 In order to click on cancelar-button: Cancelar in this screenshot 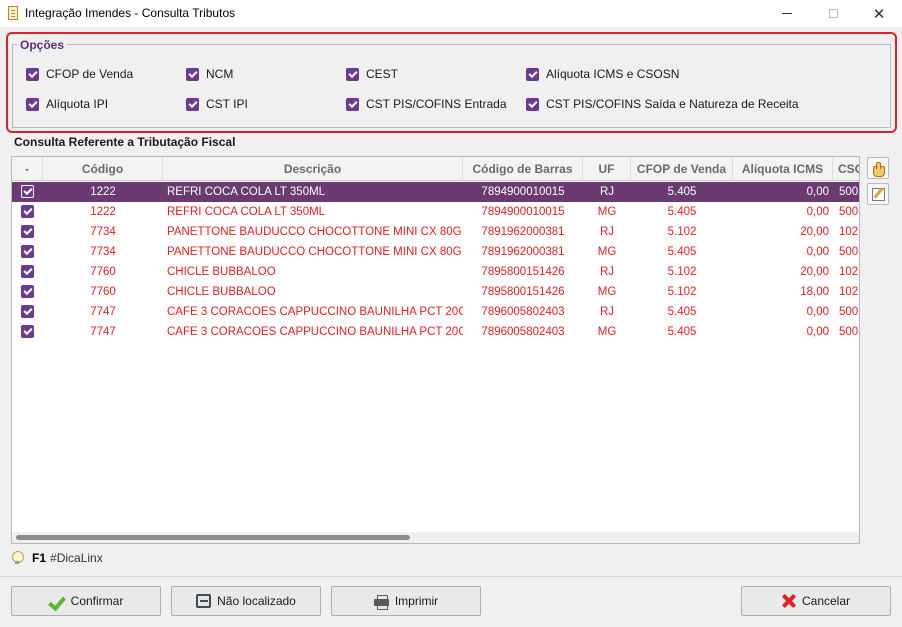, I will do `click(816, 601)`.